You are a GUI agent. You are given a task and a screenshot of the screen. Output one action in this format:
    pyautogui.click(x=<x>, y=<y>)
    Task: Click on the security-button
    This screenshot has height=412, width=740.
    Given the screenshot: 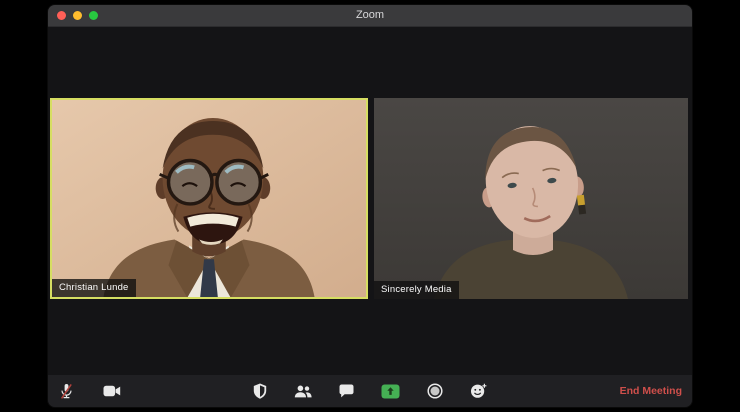 What is the action you would take?
    pyautogui.click(x=260, y=391)
    